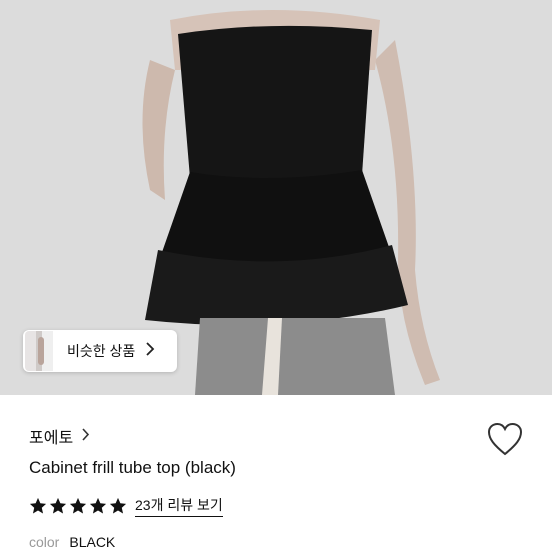  I want to click on similar-product-thumbnail, so click(39, 351).